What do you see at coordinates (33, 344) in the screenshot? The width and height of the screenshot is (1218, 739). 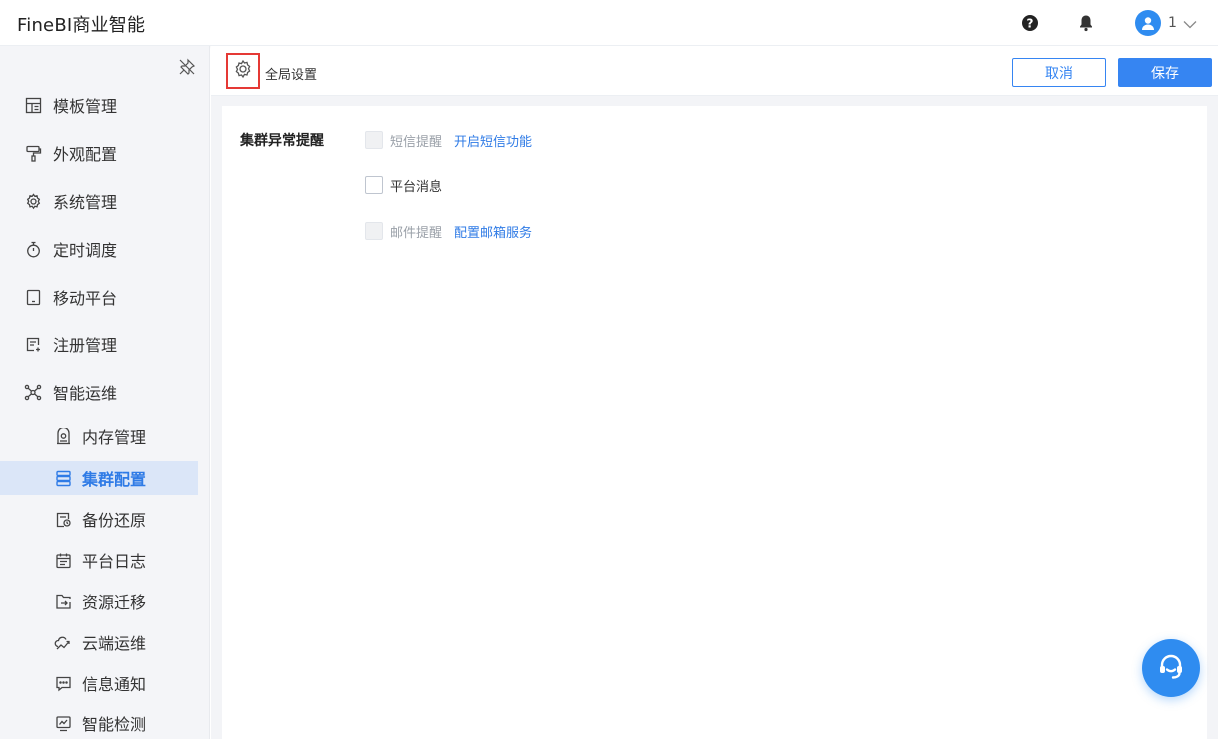 I see `register-icon` at bounding box center [33, 344].